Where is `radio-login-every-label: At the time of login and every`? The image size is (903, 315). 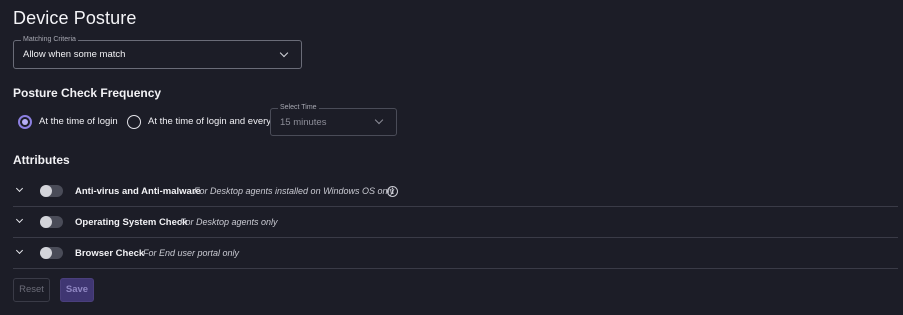 radio-login-every-label: At the time of login and every is located at coordinates (209, 122).